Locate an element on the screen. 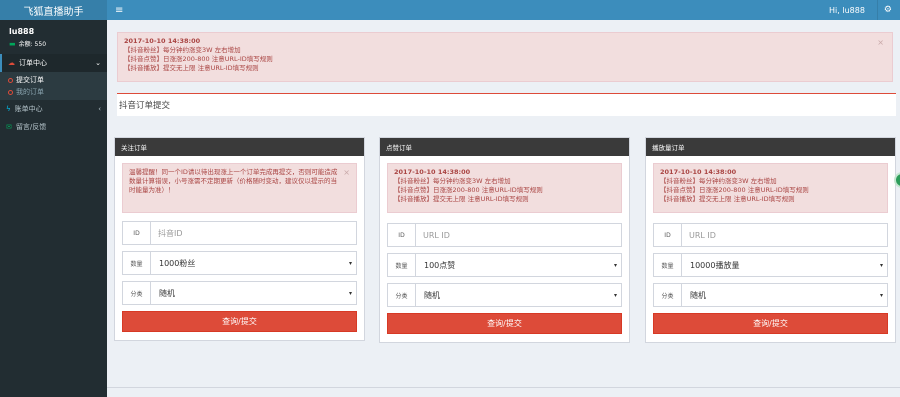 This screenshot has height=397, width=900. quantity-value: 1000粉丝 is located at coordinates (177, 263).